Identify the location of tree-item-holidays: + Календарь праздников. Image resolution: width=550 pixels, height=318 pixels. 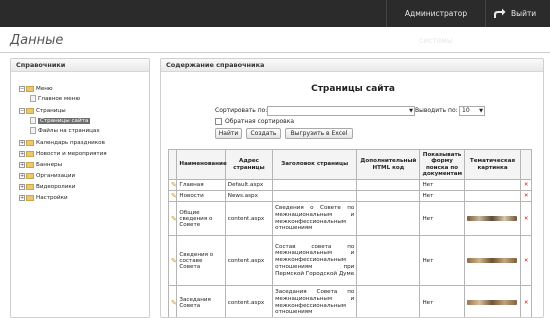
(62, 143).